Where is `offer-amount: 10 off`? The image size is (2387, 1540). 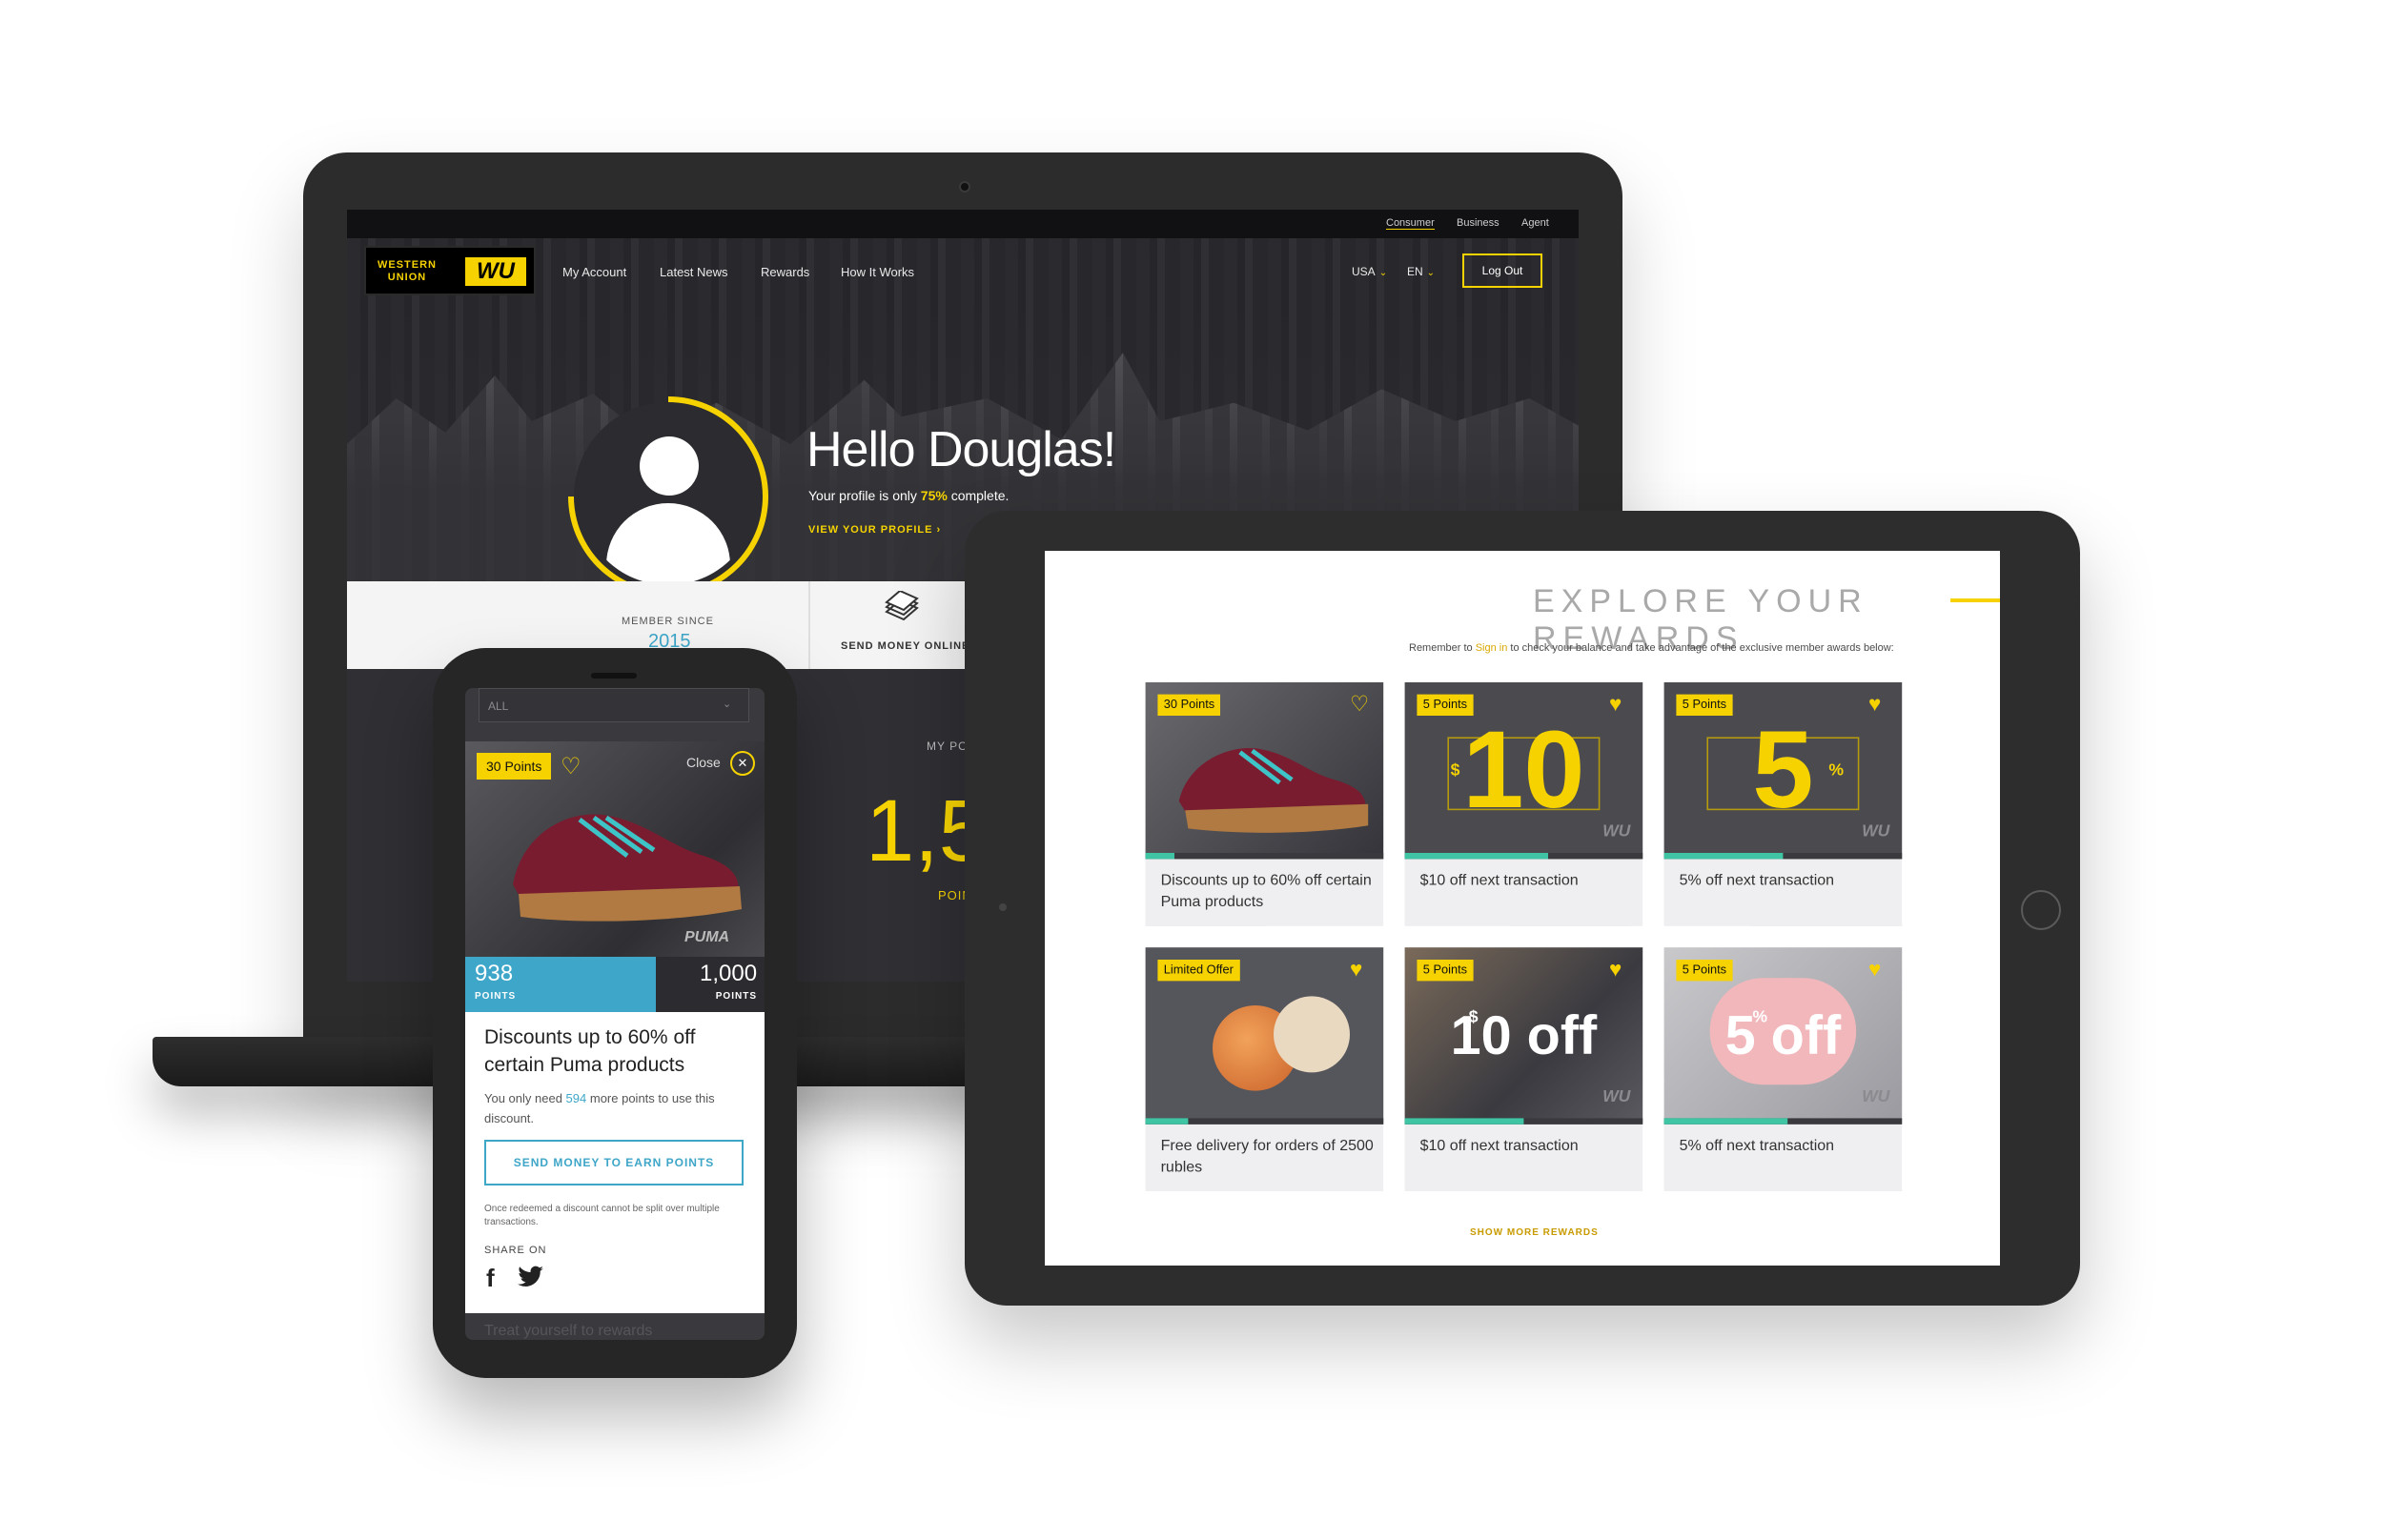
offer-amount: 10 off is located at coordinates (1524, 1034).